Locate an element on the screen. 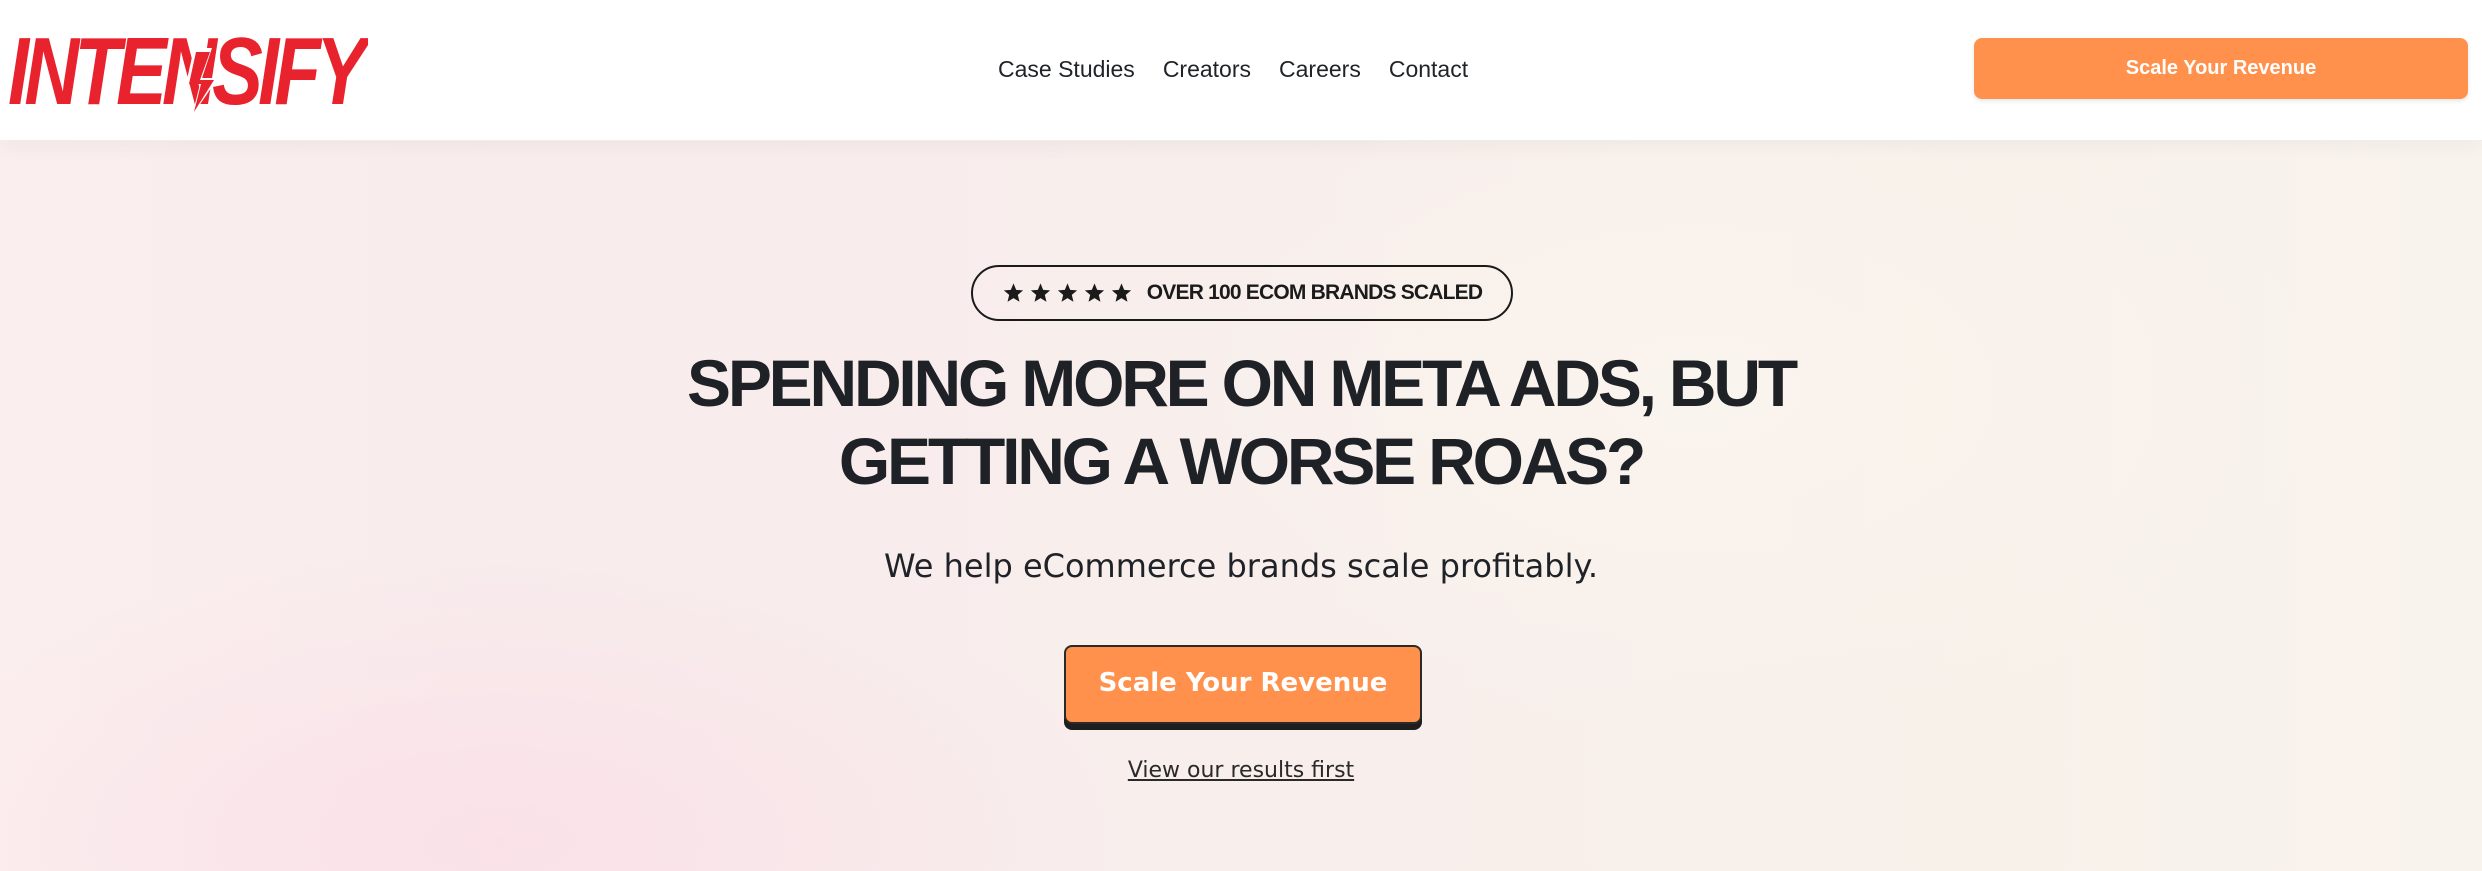 Image resolution: width=2482 pixels, height=871 pixels. nav-link-contact: Contact is located at coordinates (1428, 69).